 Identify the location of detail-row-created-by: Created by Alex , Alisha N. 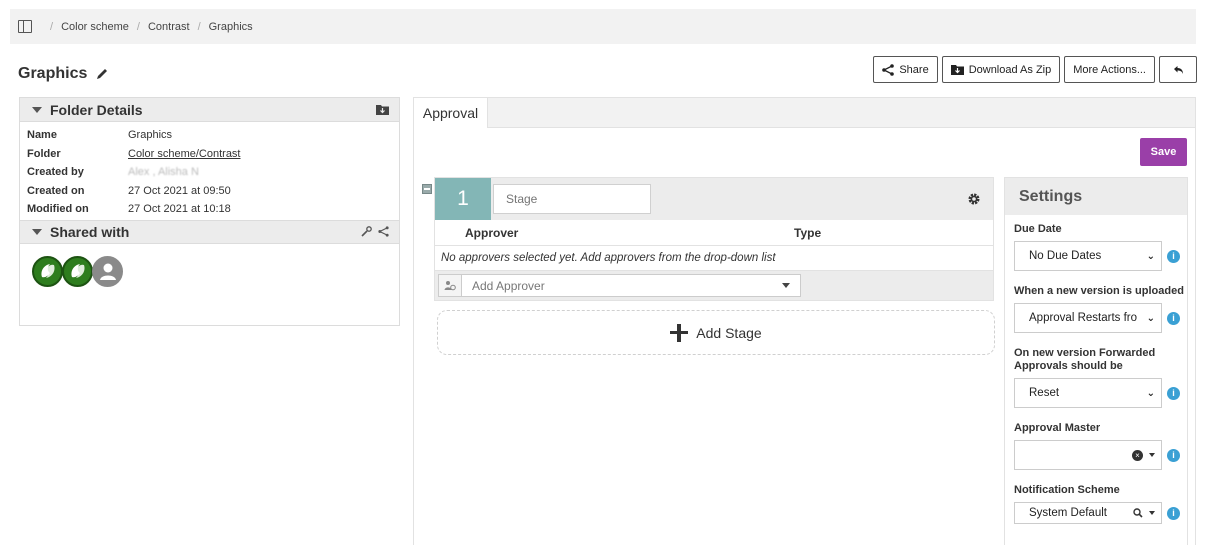
(113, 172).